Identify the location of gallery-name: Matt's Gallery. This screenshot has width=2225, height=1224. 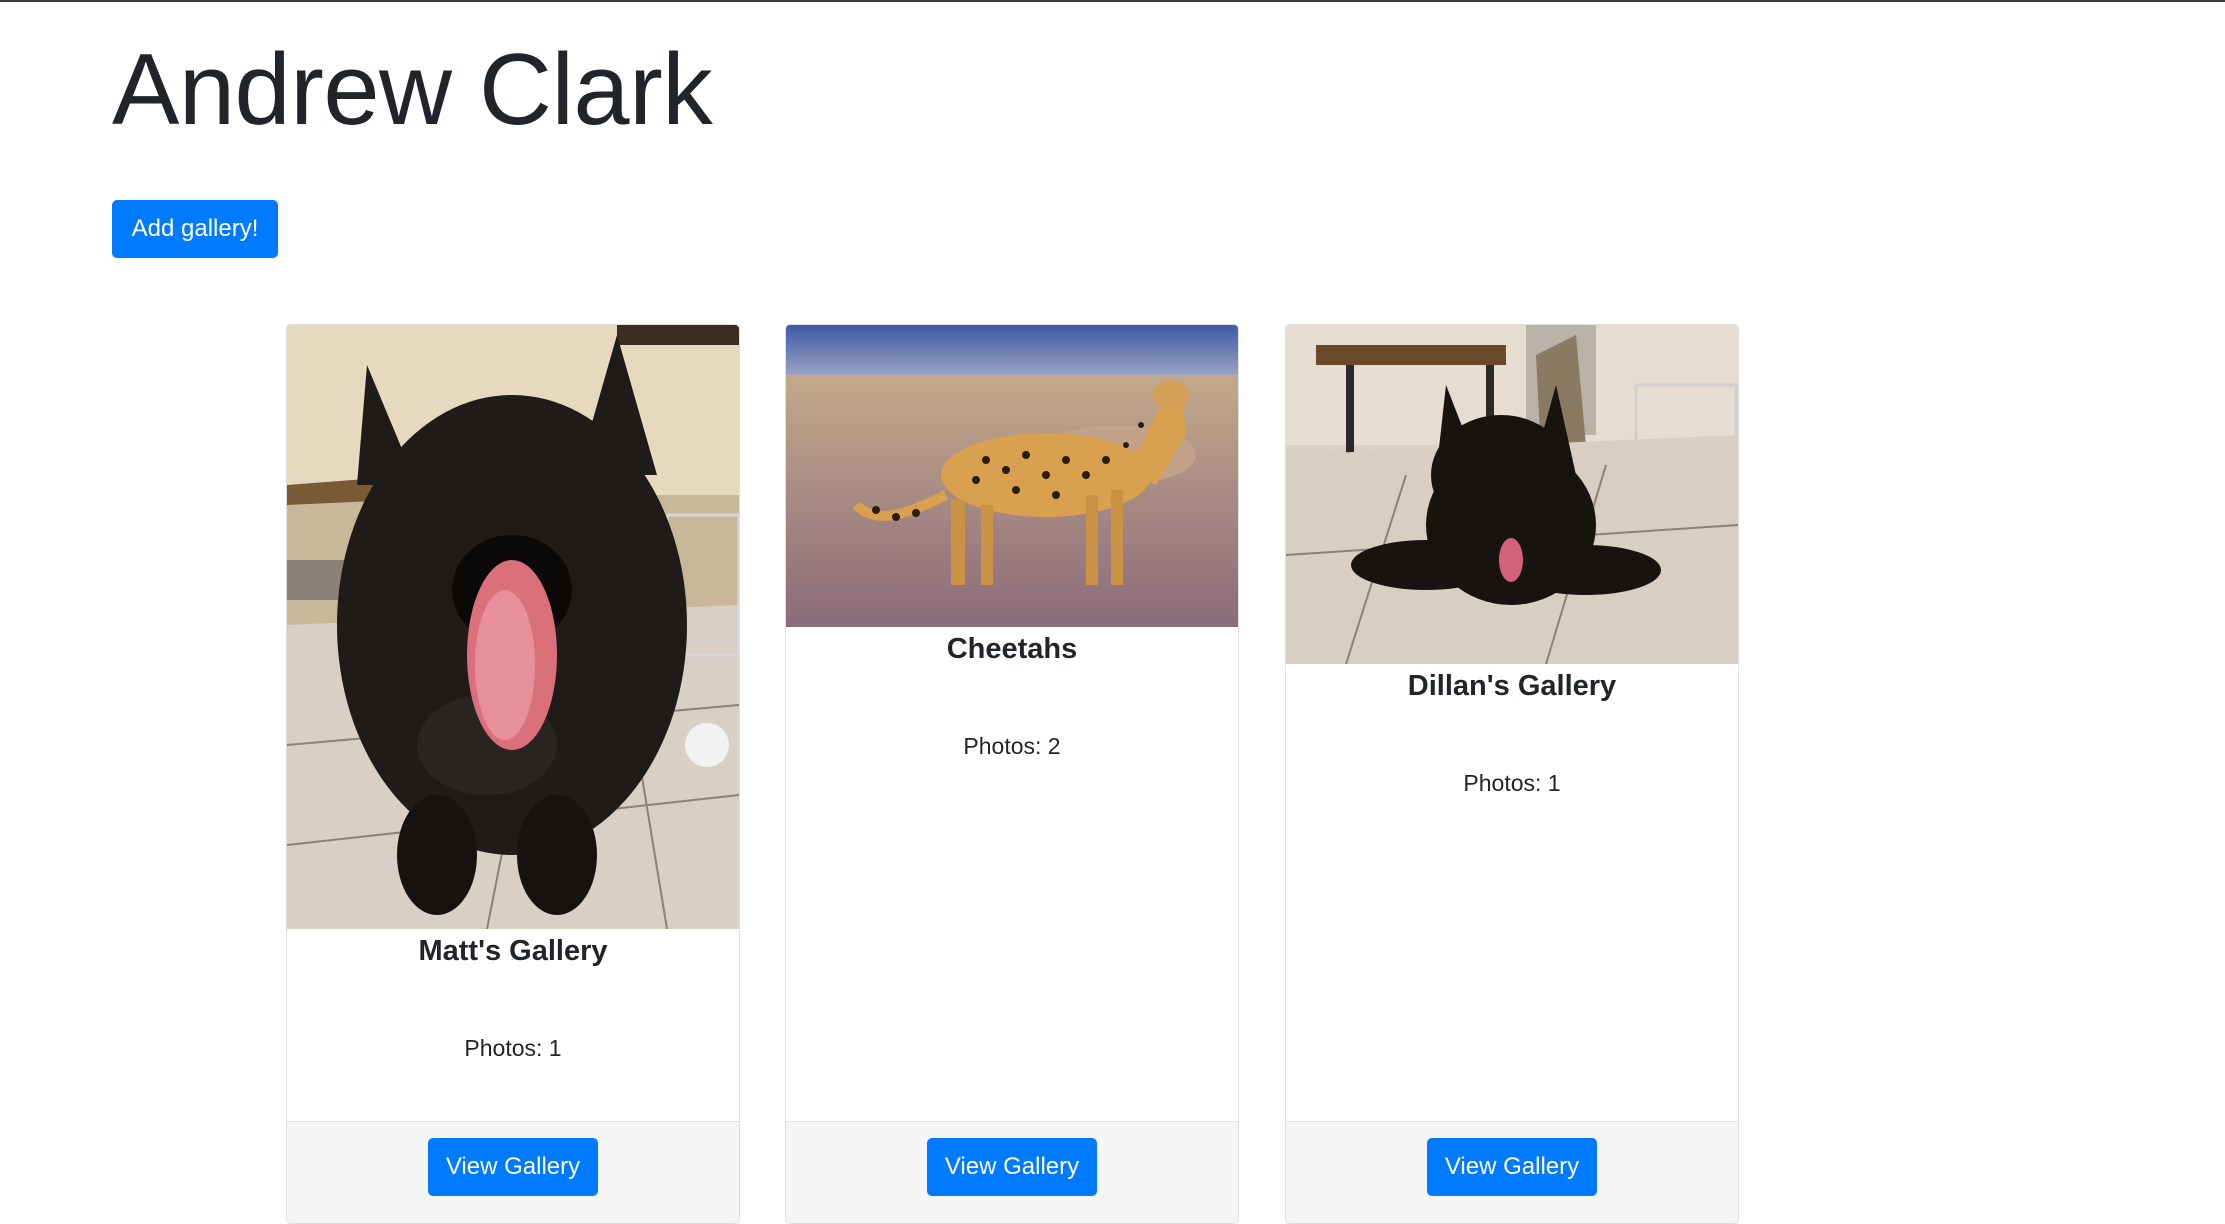
(513, 951).